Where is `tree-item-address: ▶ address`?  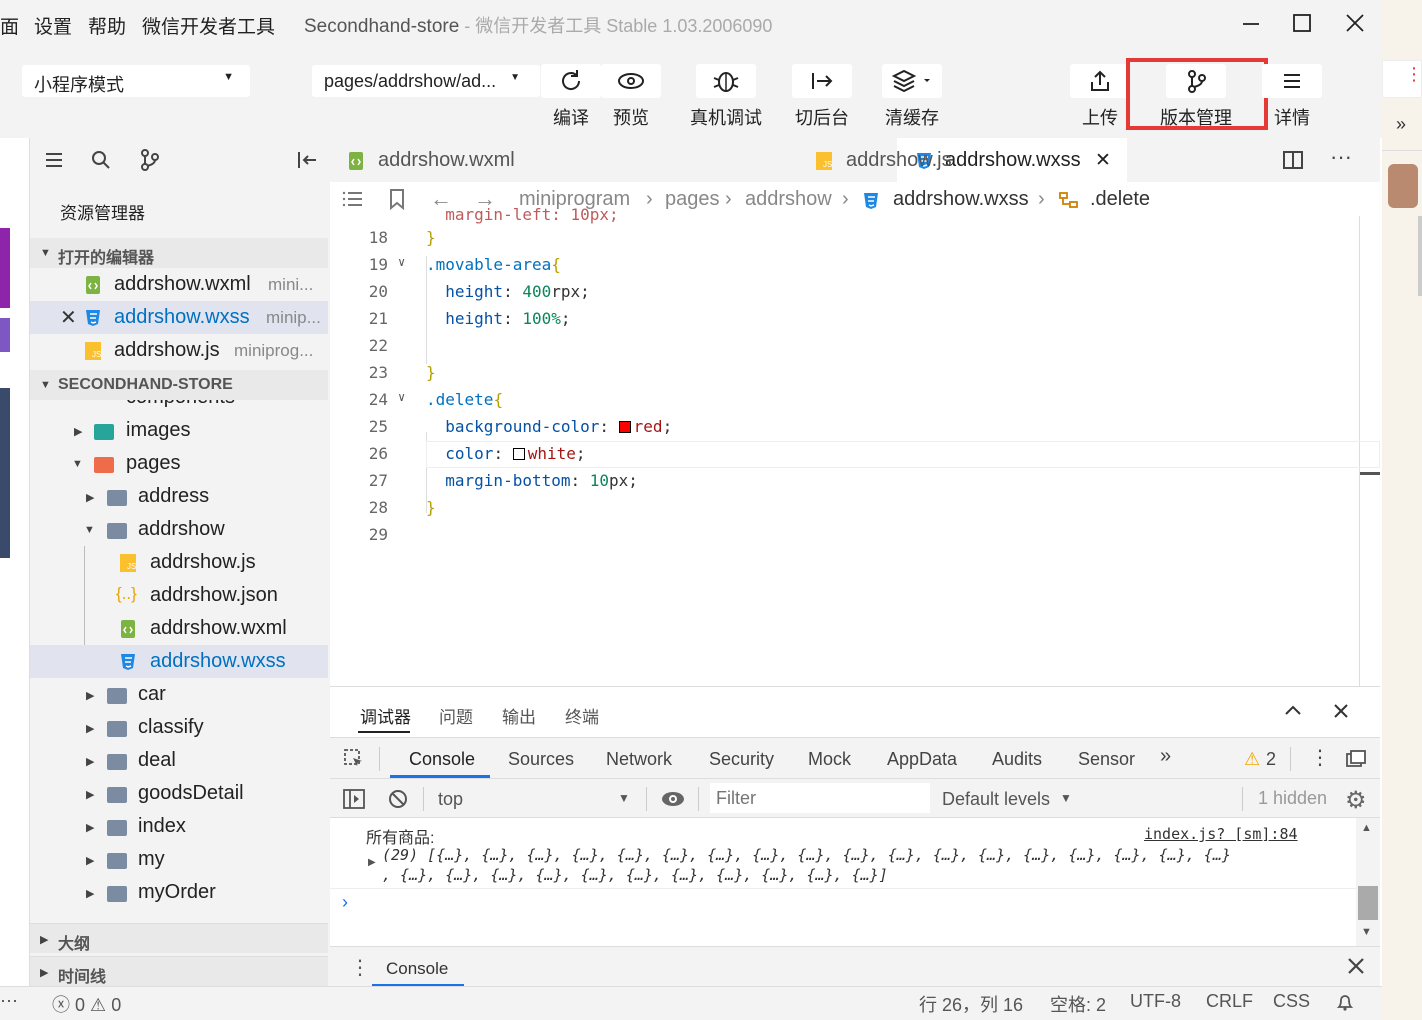 tree-item-address: ▶ address is located at coordinates (179, 496).